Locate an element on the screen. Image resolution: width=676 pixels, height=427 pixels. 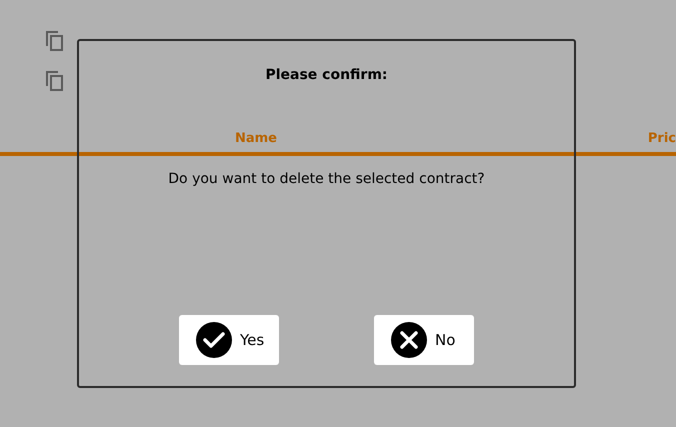
no-button: No is located at coordinates (424, 340).